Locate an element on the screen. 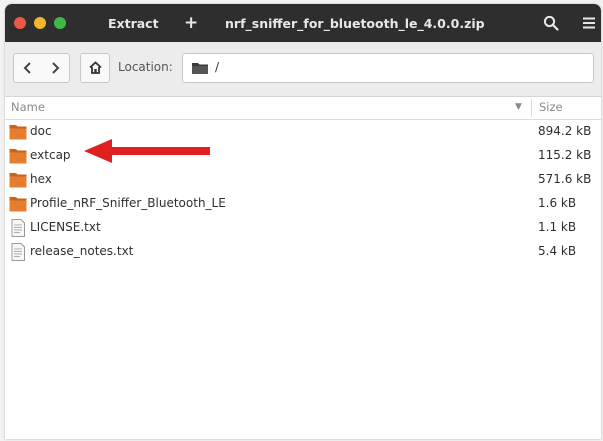 This screenshot has height=441, width=603. back-button is located at coordinates (28, 68).